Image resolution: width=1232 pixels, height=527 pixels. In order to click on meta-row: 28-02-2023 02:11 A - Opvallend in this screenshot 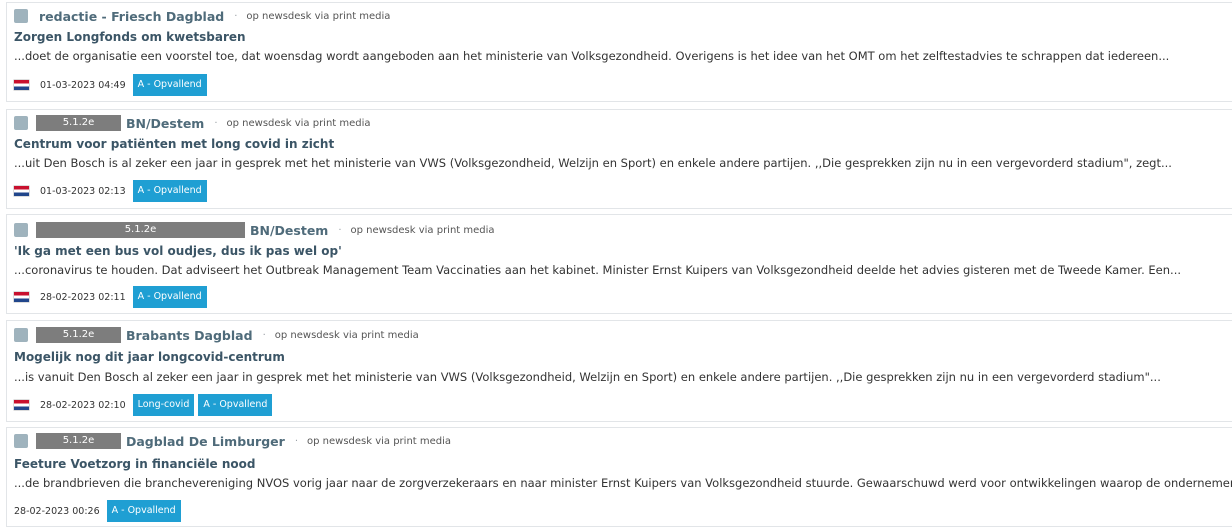, I will do `click(112, 297)`.